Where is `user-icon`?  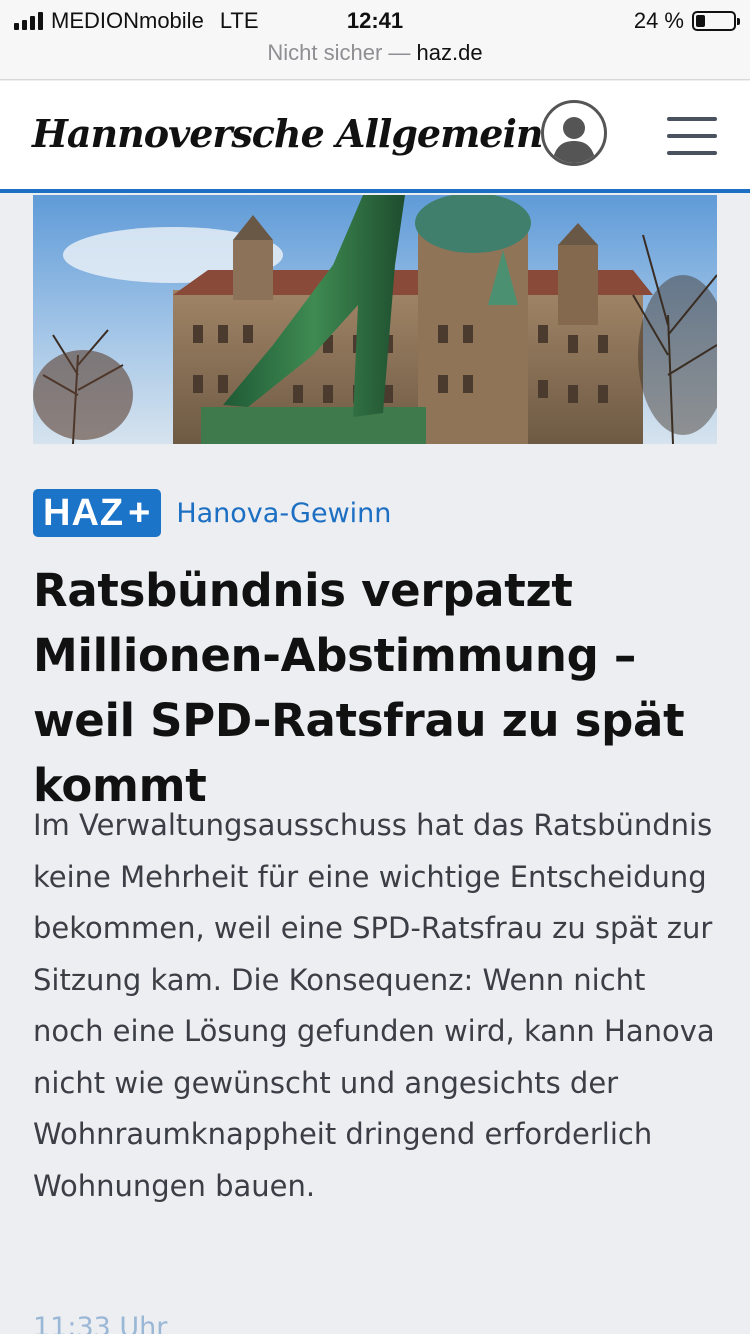
user-icon is located at coordinates (574, 133).